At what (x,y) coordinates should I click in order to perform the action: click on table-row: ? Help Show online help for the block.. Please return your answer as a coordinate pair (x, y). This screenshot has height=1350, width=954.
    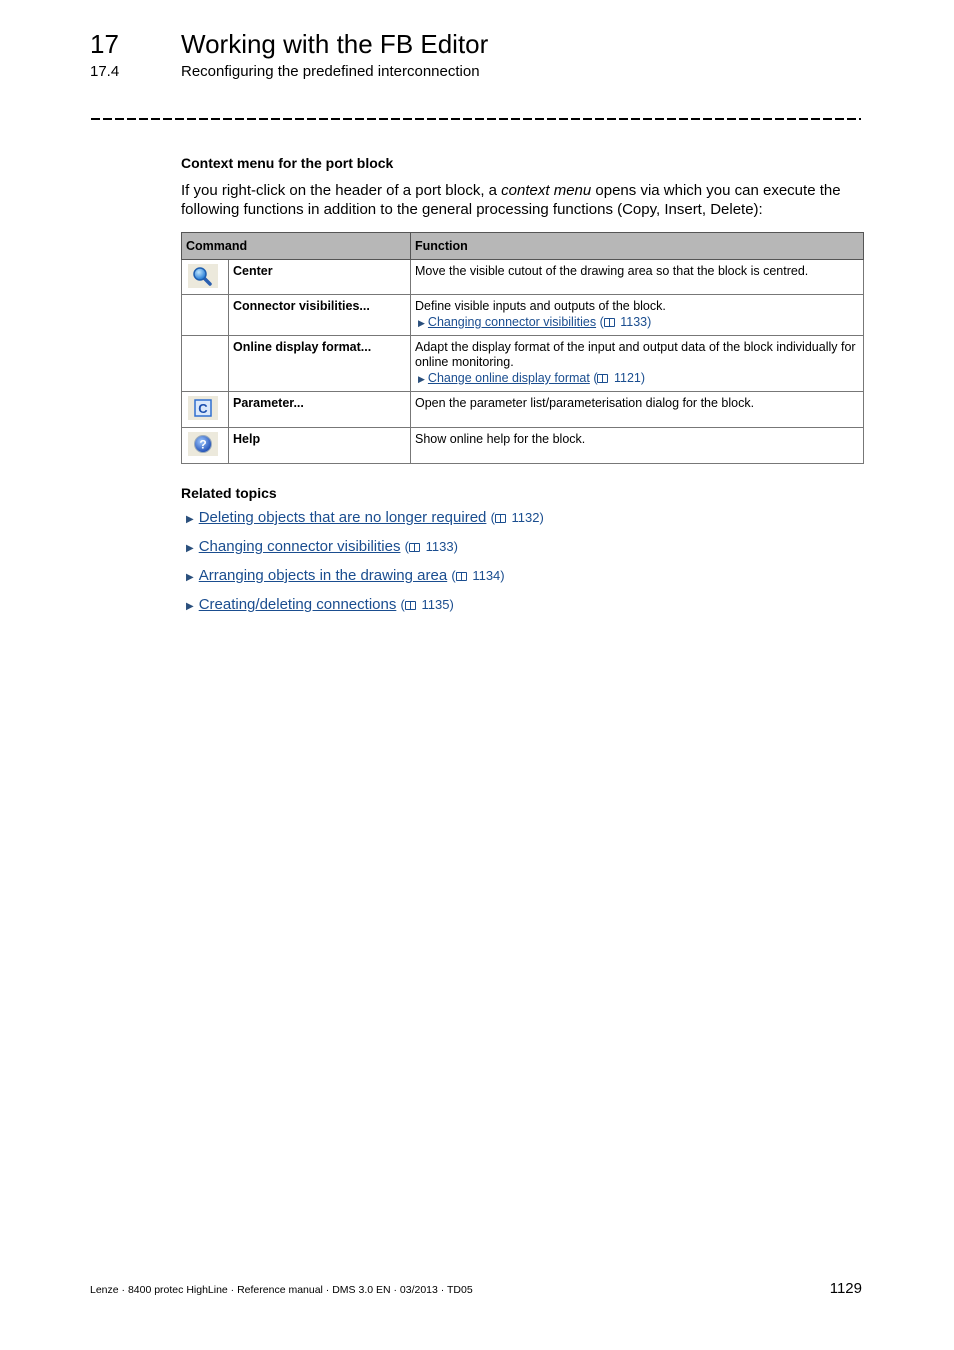
    Looking at the image, I should click on (522, 445).